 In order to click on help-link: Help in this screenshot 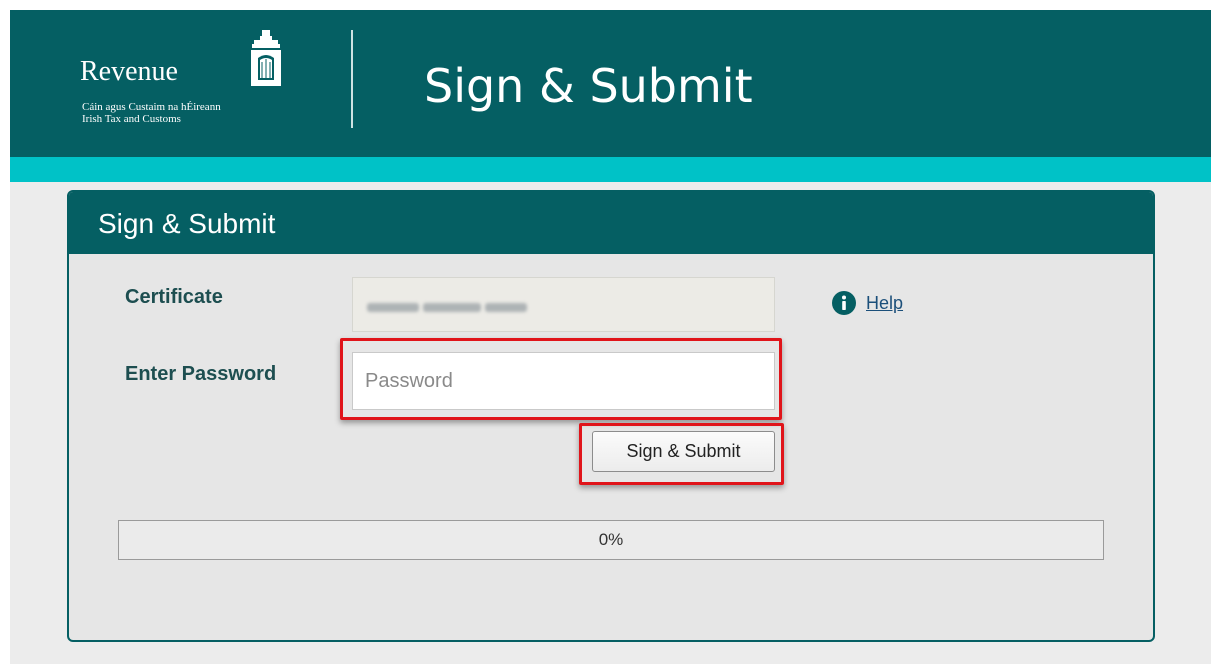, I will do `click(867, 303)`.